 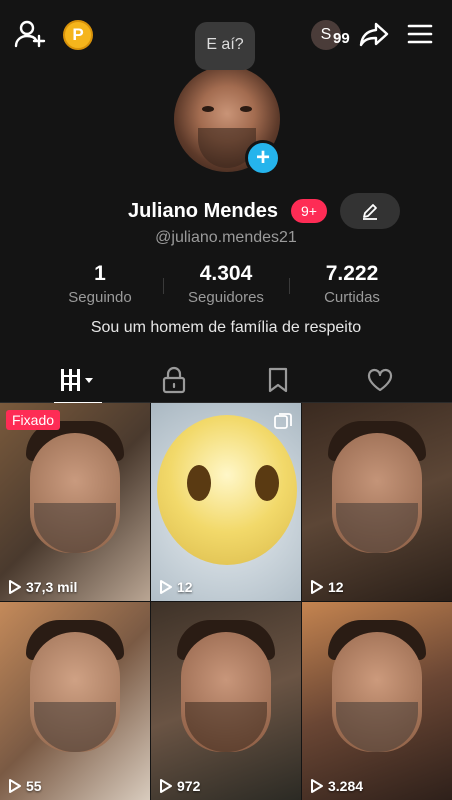 I want to click on stat-value: 4.304, so click(x=226, y=273).